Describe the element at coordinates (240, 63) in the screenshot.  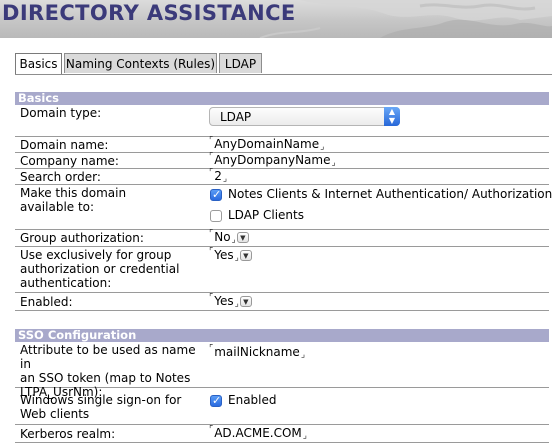
I see `tab-ldap: LDAP` at that location.